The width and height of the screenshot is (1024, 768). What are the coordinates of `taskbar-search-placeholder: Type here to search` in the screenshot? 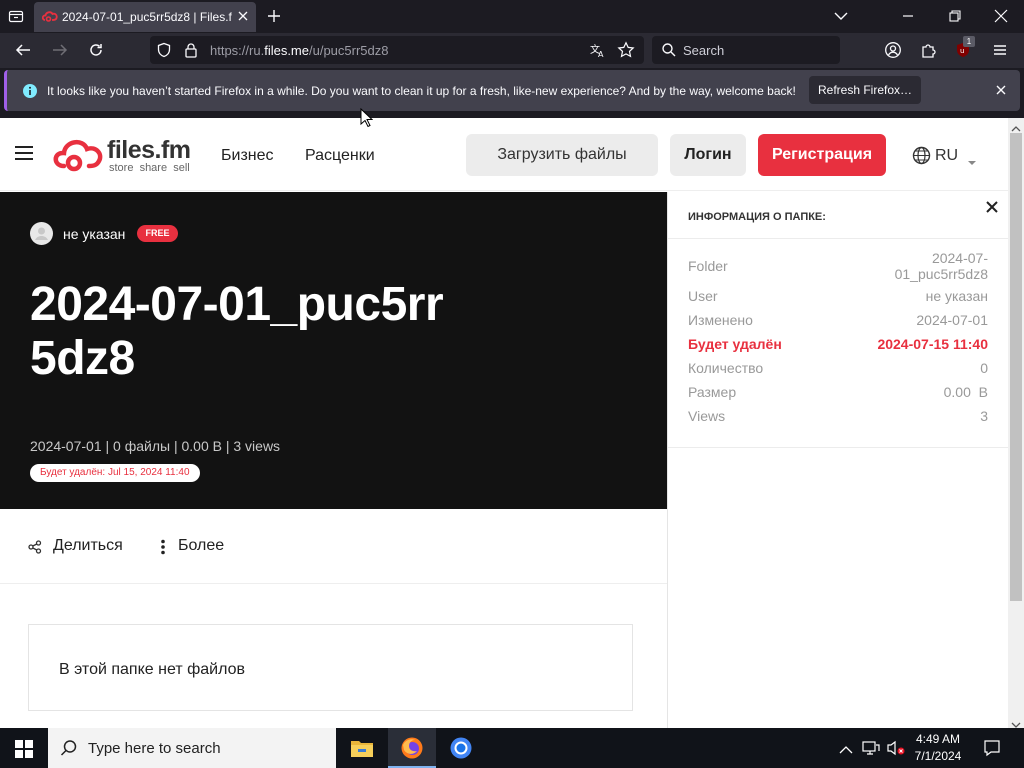 It's located at (154, 748).